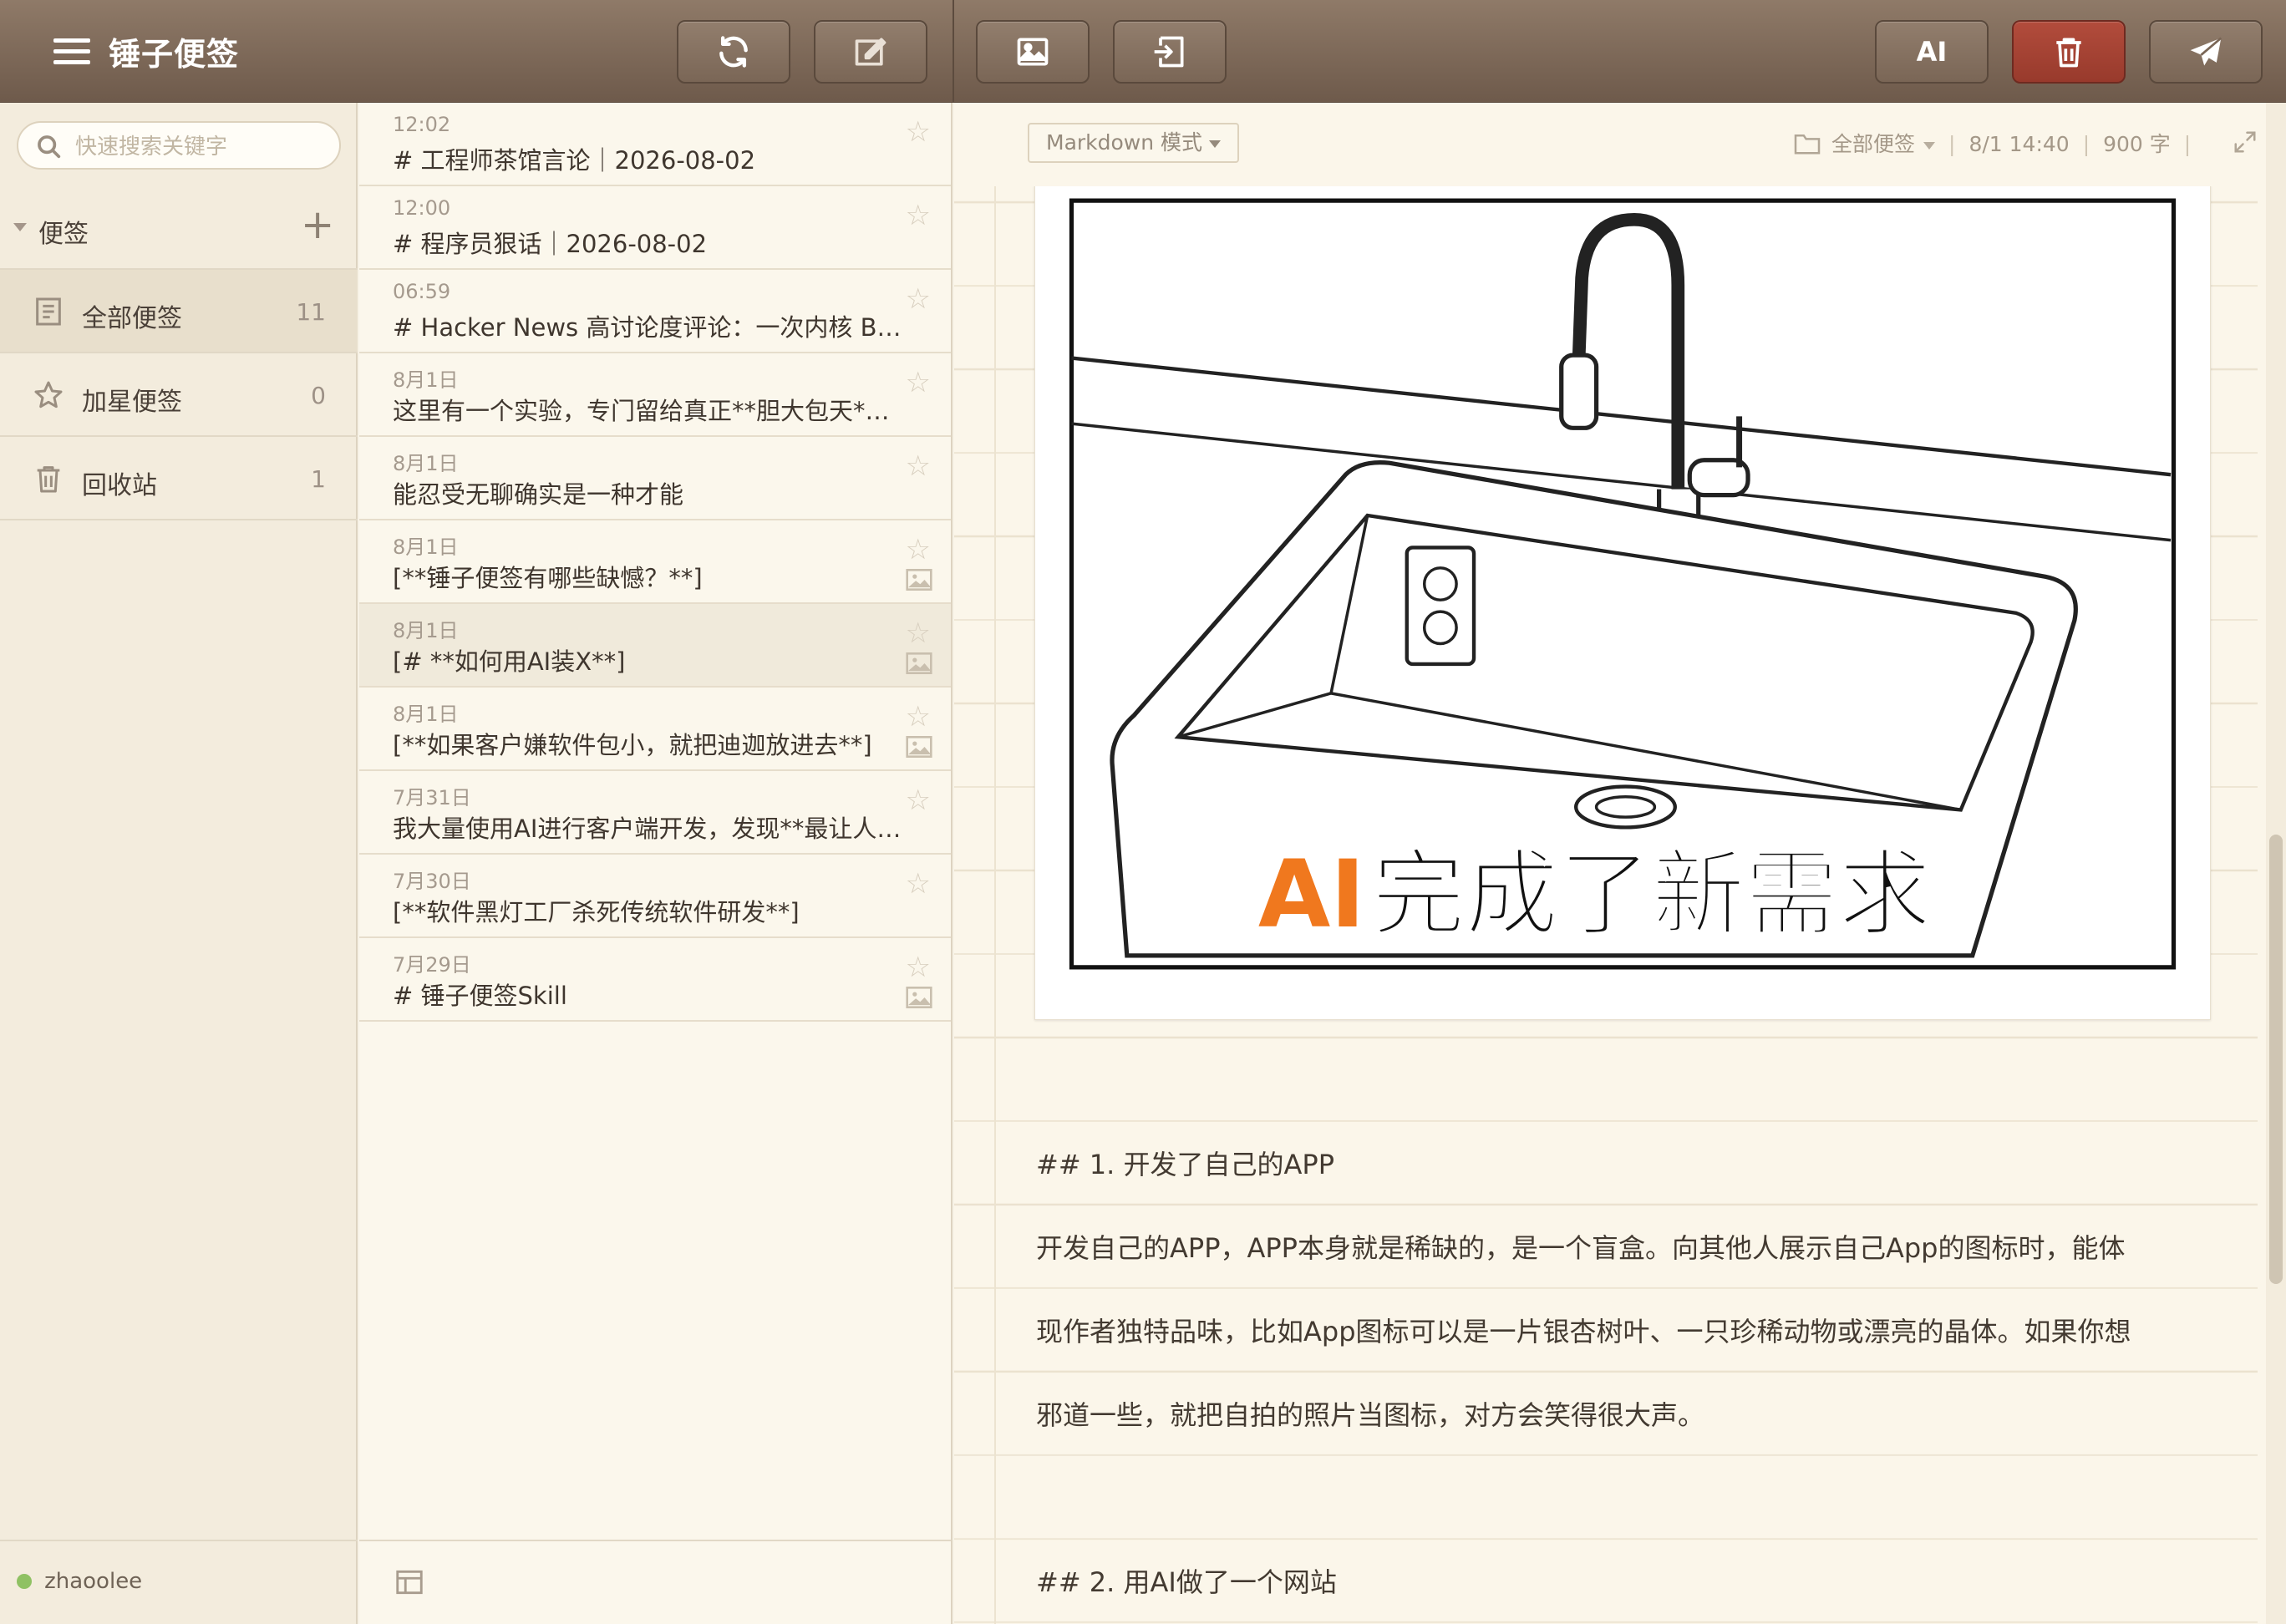 The image size is (2286, 1624). I want to click on note-time: 7月31日, so click(432, 797).